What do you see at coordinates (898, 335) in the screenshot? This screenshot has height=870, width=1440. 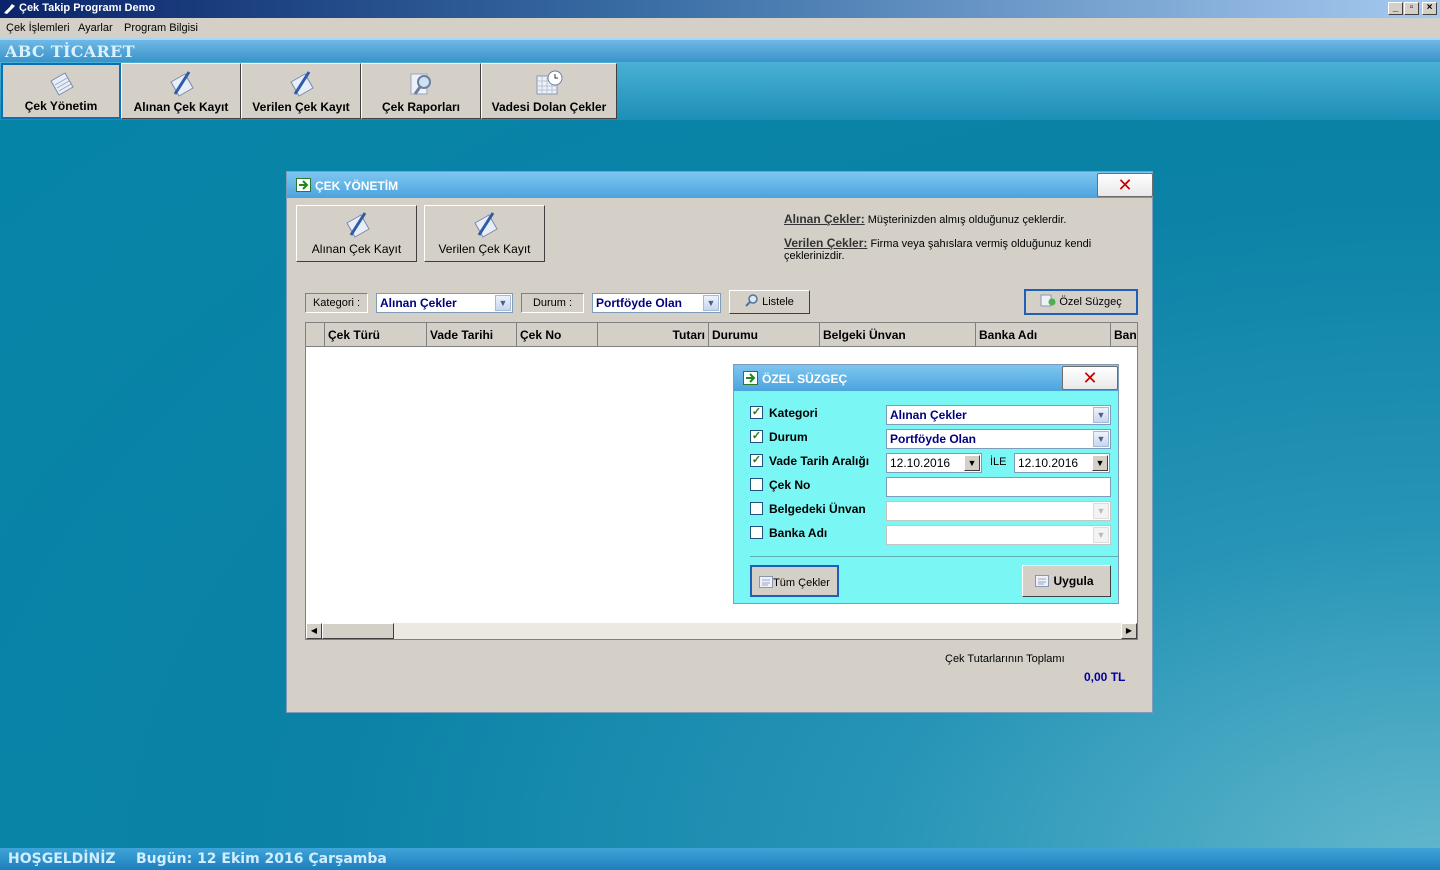 I see `col-belgeki-unvan: Belgeki Ünvan` at bounding box center [898, 335].